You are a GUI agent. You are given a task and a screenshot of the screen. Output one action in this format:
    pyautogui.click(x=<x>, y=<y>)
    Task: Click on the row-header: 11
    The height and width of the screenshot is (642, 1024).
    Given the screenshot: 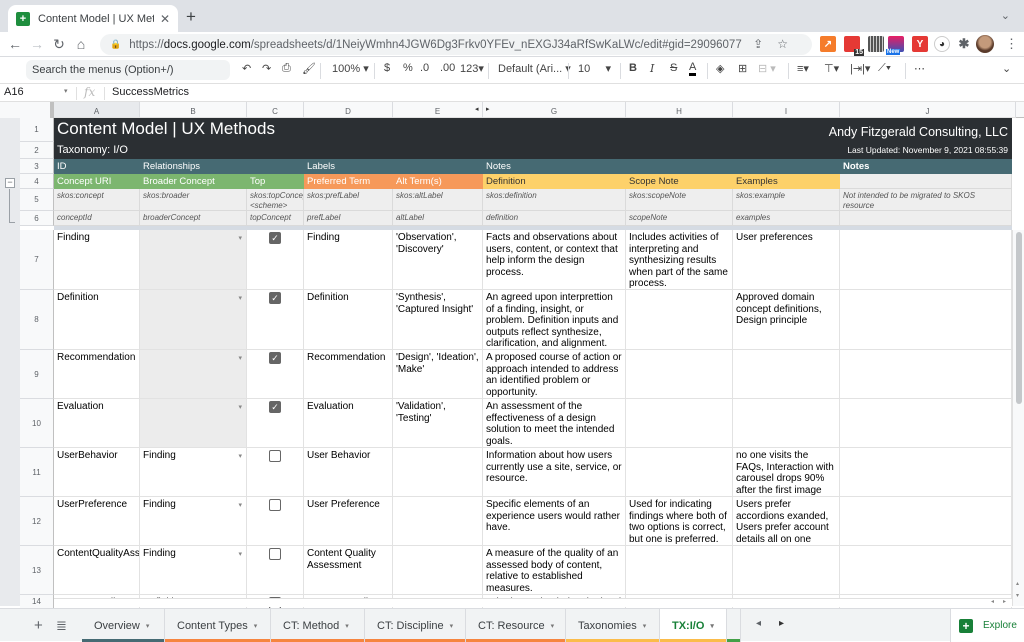 What is the action you would take?
    pyautogui.click(x=37, y=472)
    